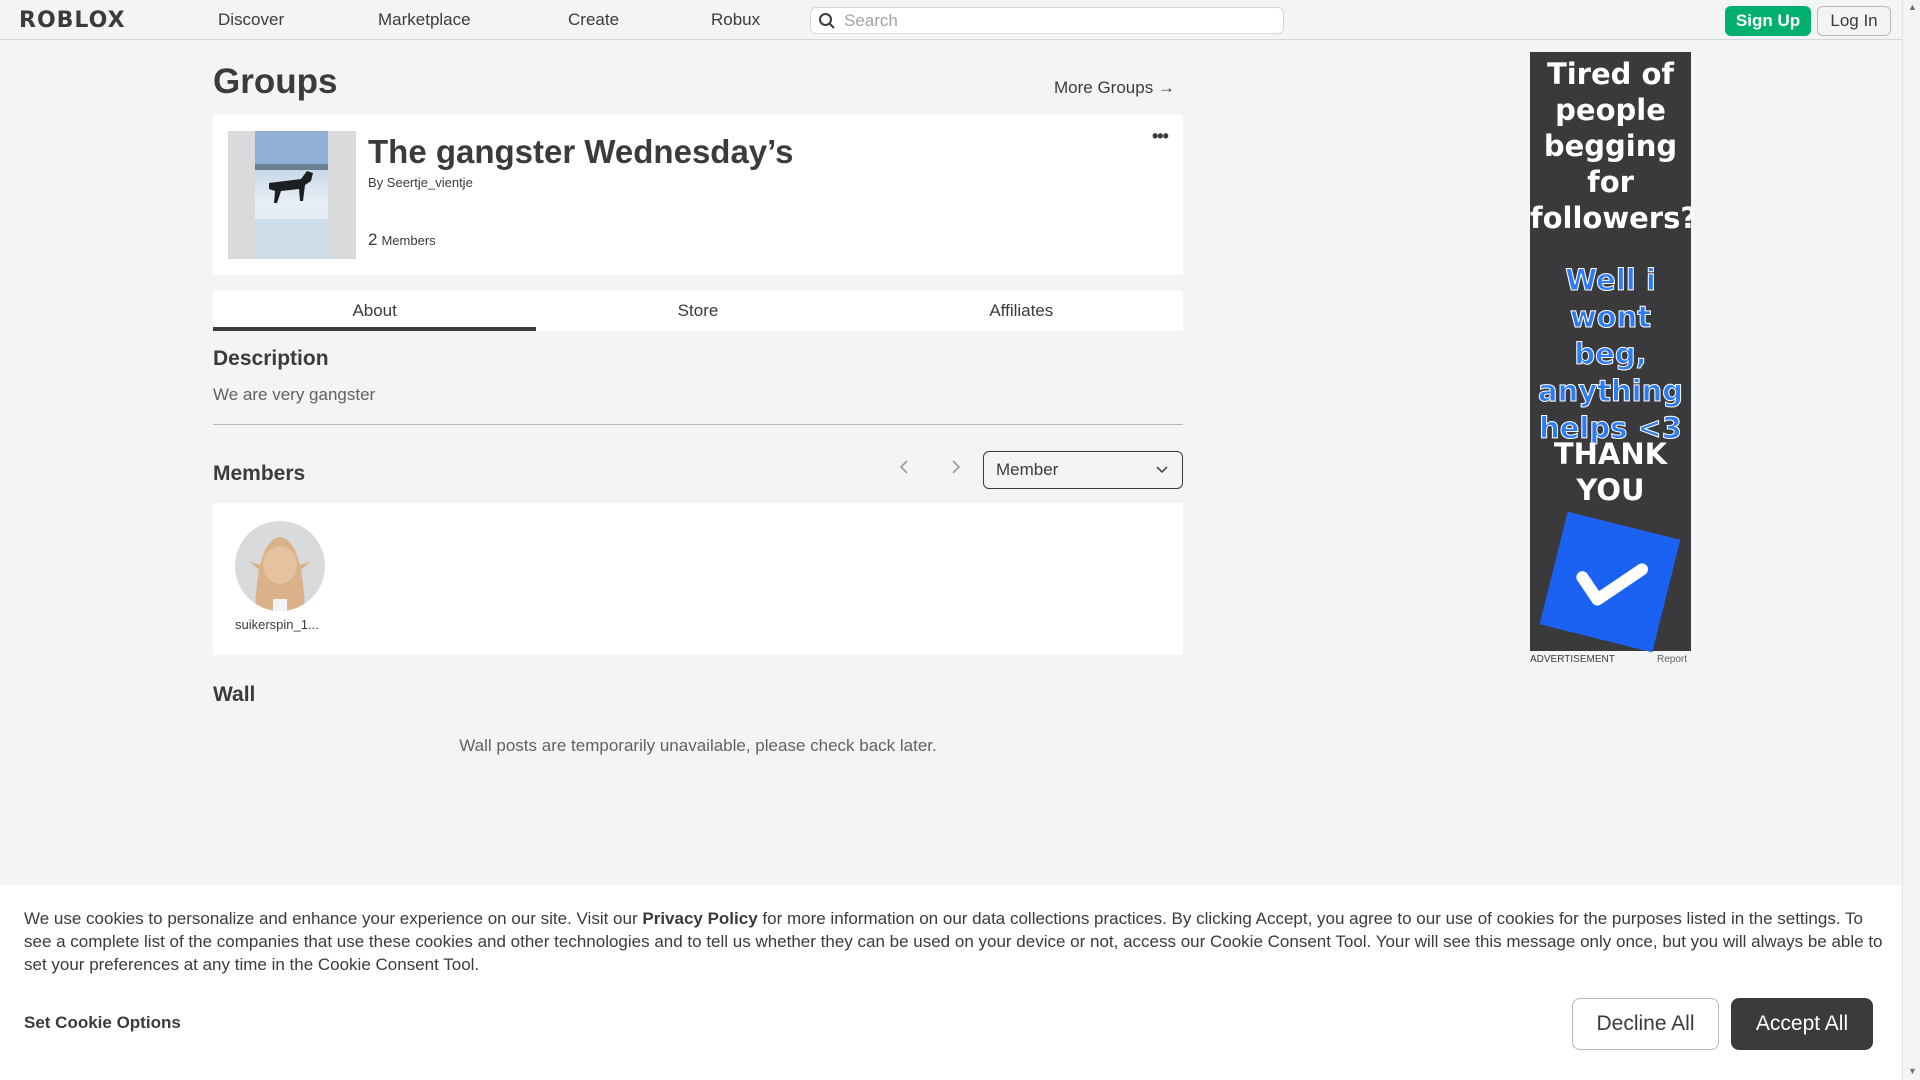  I want to click on group-emblem-image, so click(291, 195).